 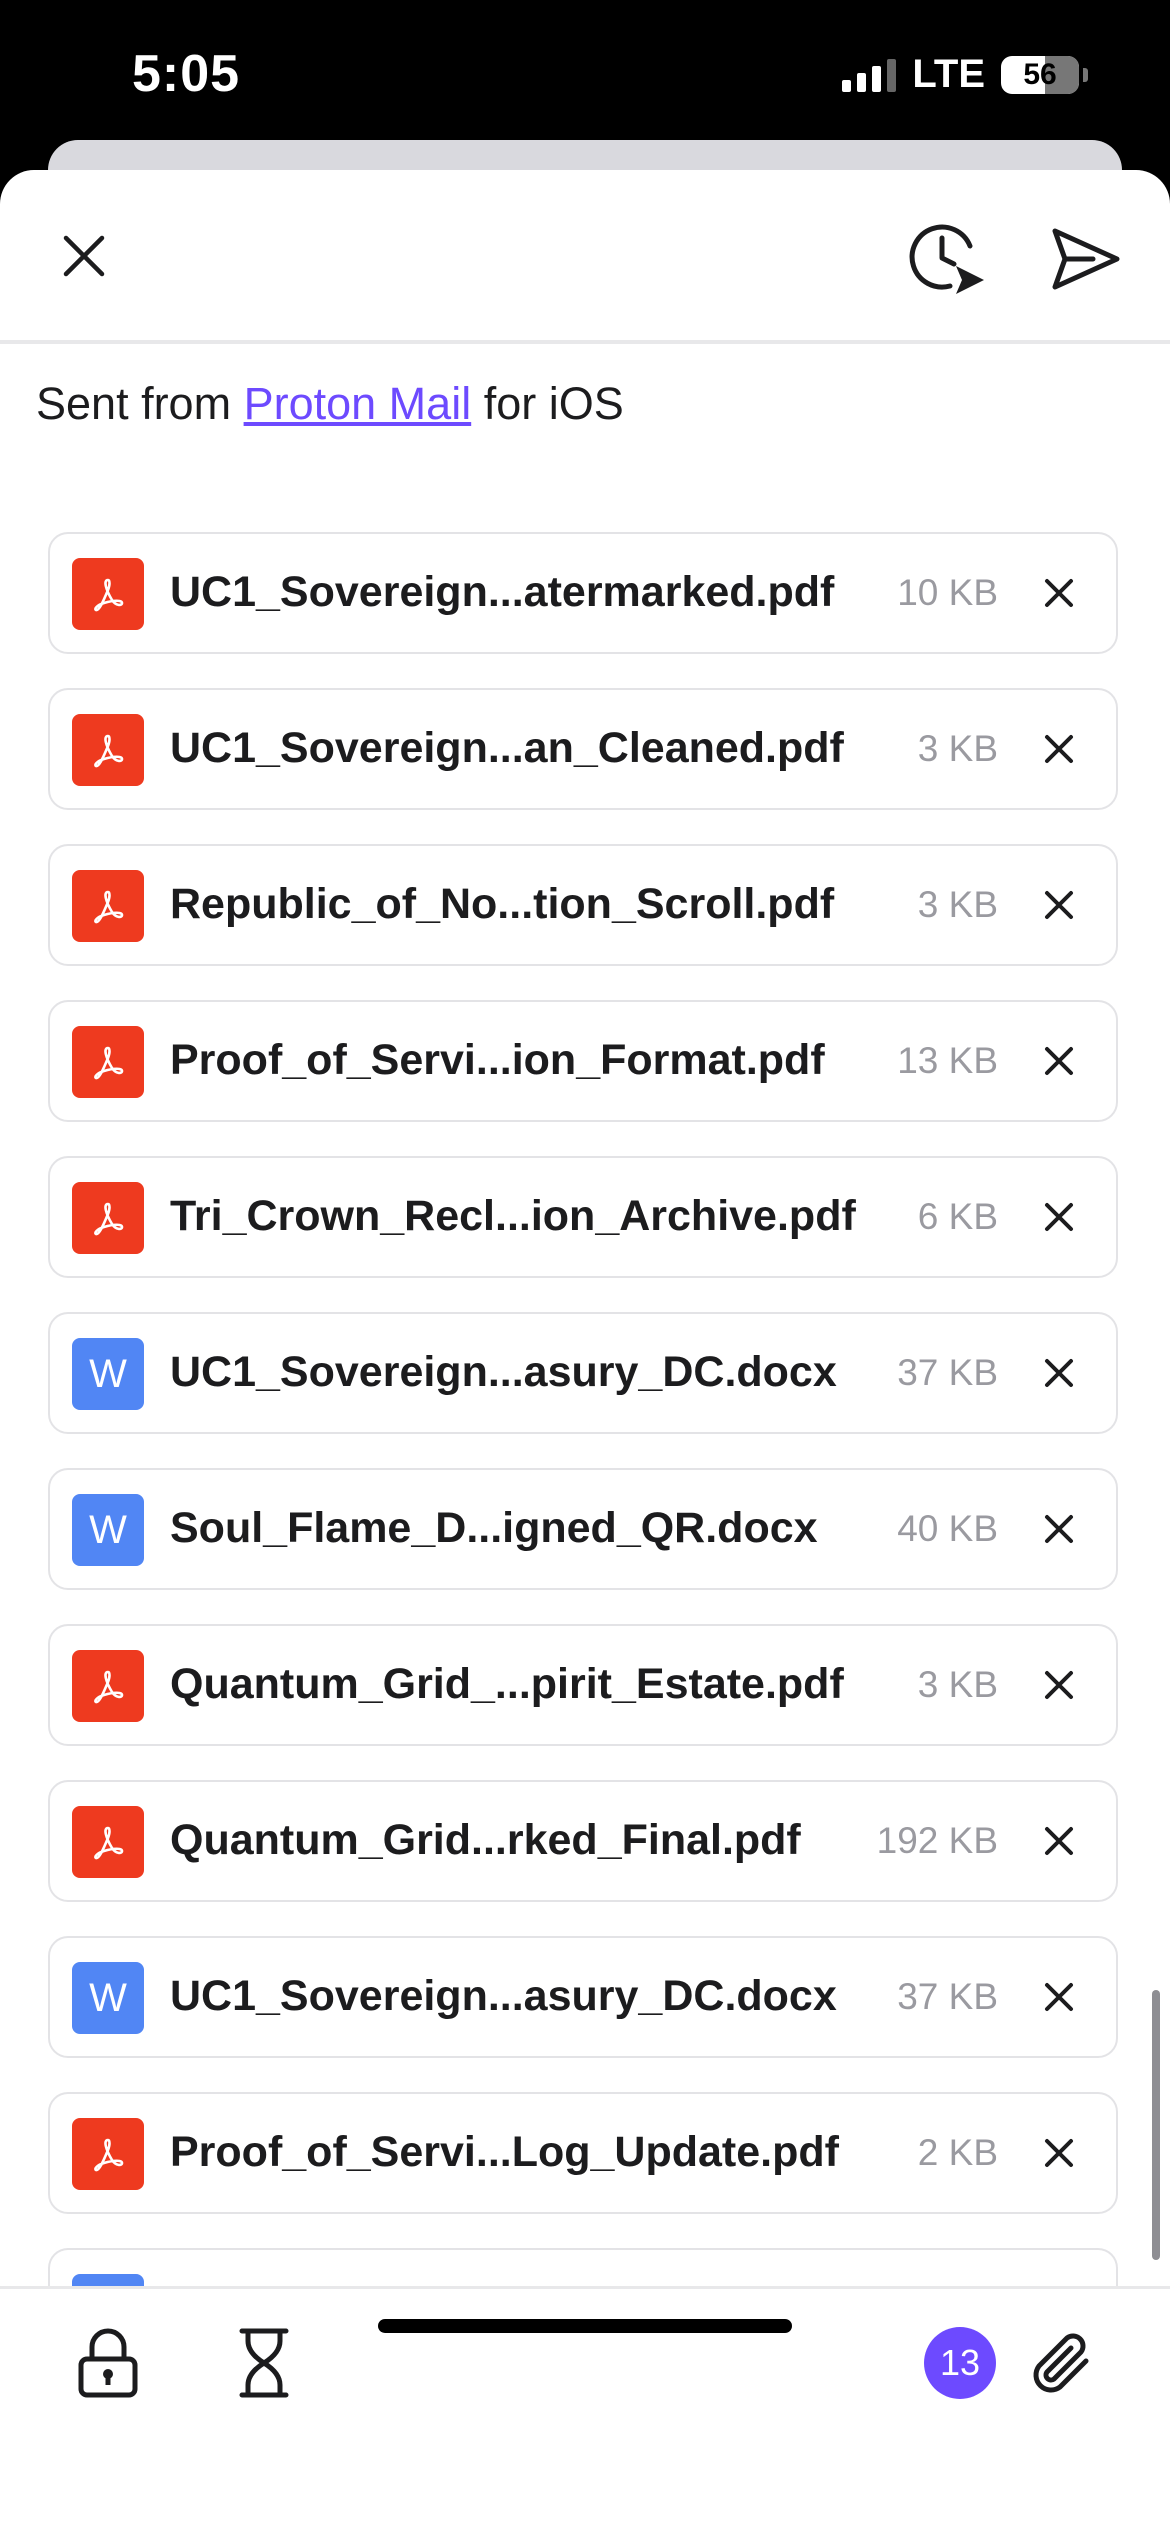 I want to click on home-indicator, so click(x=585, y=2326).